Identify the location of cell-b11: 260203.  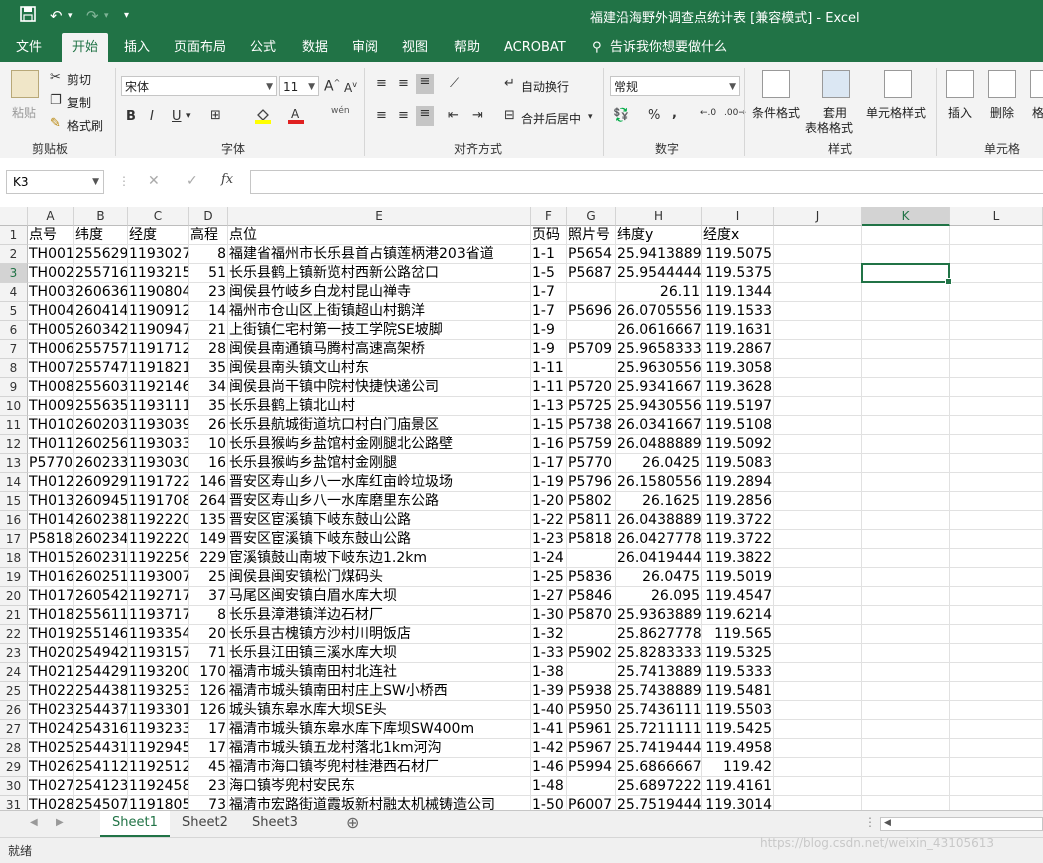
(101, 425).